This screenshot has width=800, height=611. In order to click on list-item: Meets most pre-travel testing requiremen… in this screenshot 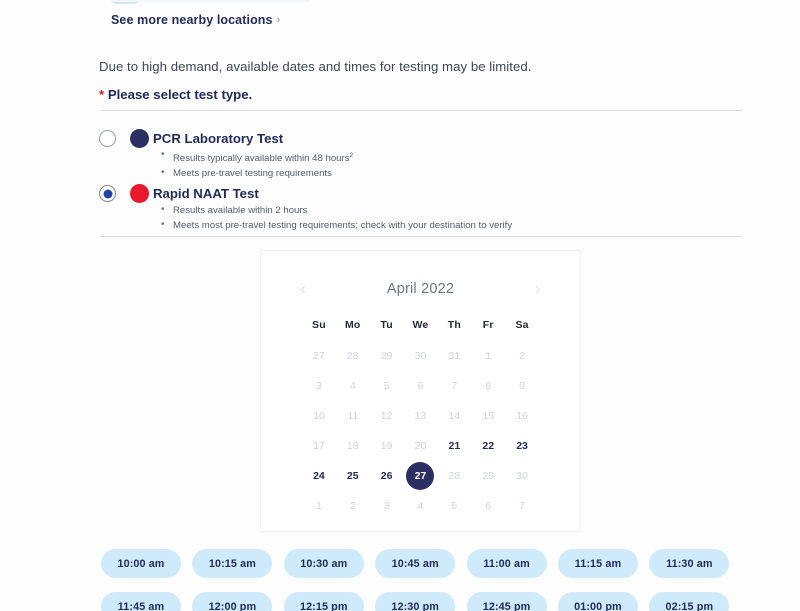, I will do `click(336, 225)`.